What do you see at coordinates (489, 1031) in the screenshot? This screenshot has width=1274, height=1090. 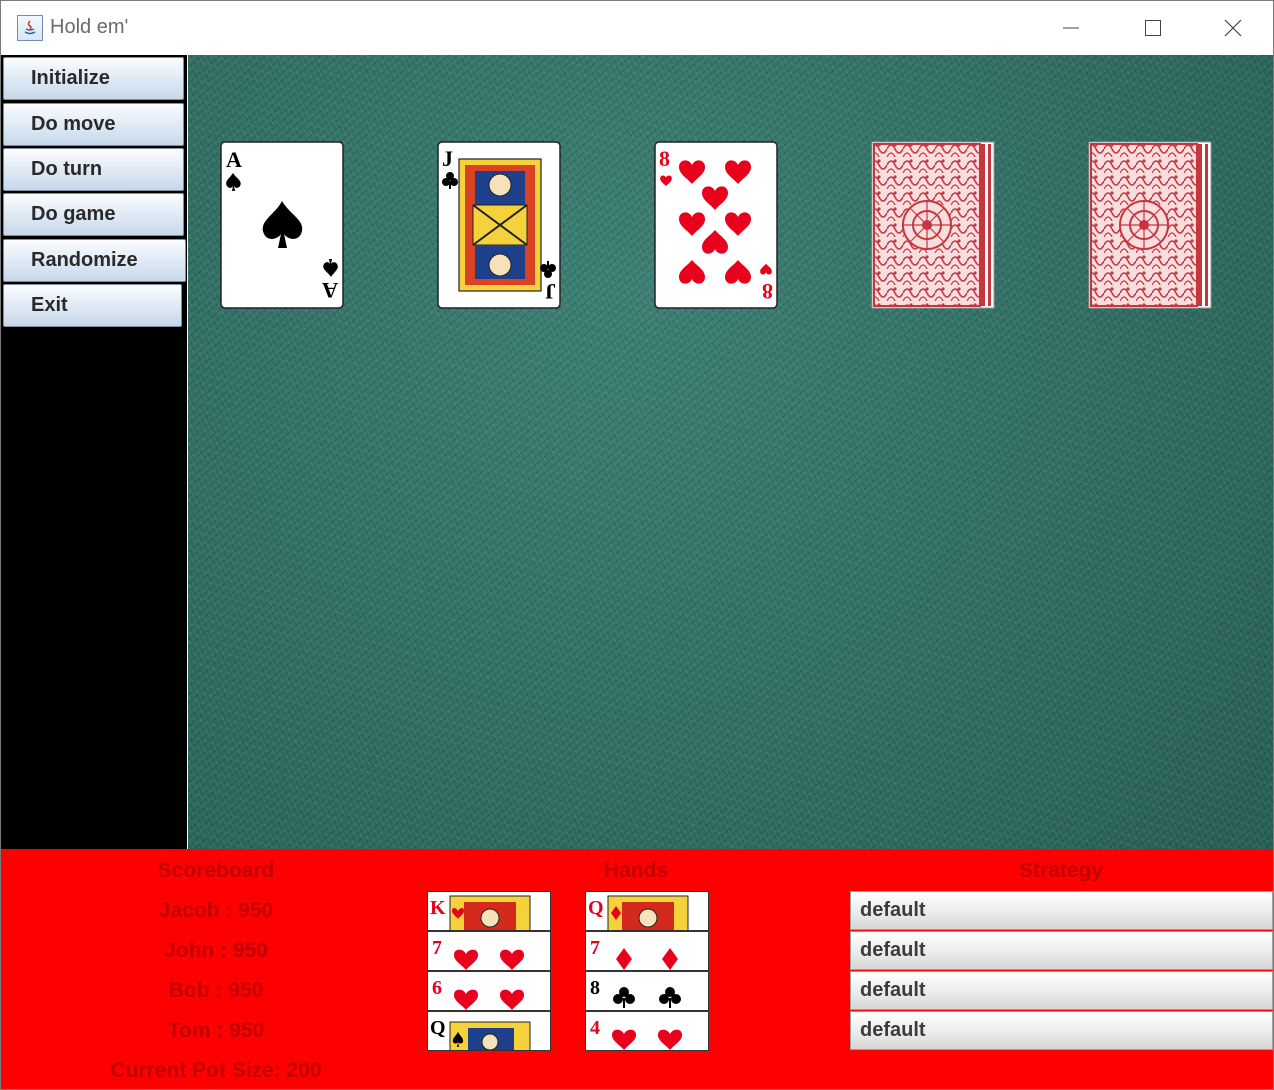 I see `hand-4-card-1: Q` at bounding box center [489, 1031].